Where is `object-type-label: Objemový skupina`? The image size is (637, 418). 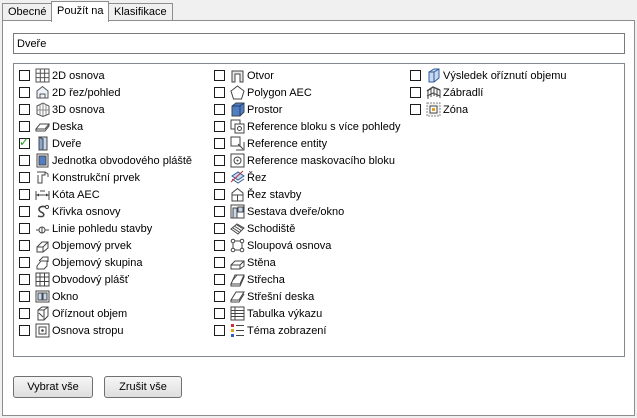
object-type-label: Objemový skupina is located at coordinates (97, 262).